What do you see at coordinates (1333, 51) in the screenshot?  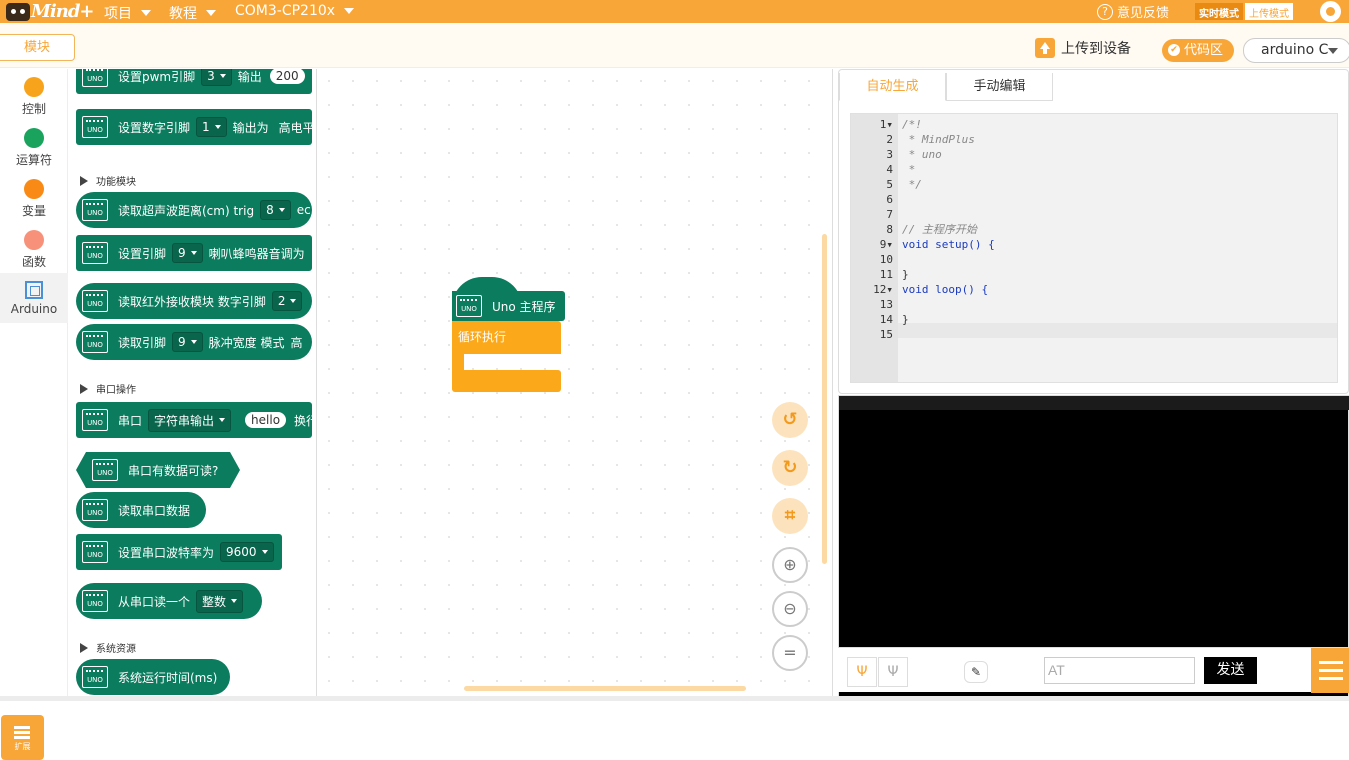 I see `chevron-down-icon` at bounding box center [1333, 51].